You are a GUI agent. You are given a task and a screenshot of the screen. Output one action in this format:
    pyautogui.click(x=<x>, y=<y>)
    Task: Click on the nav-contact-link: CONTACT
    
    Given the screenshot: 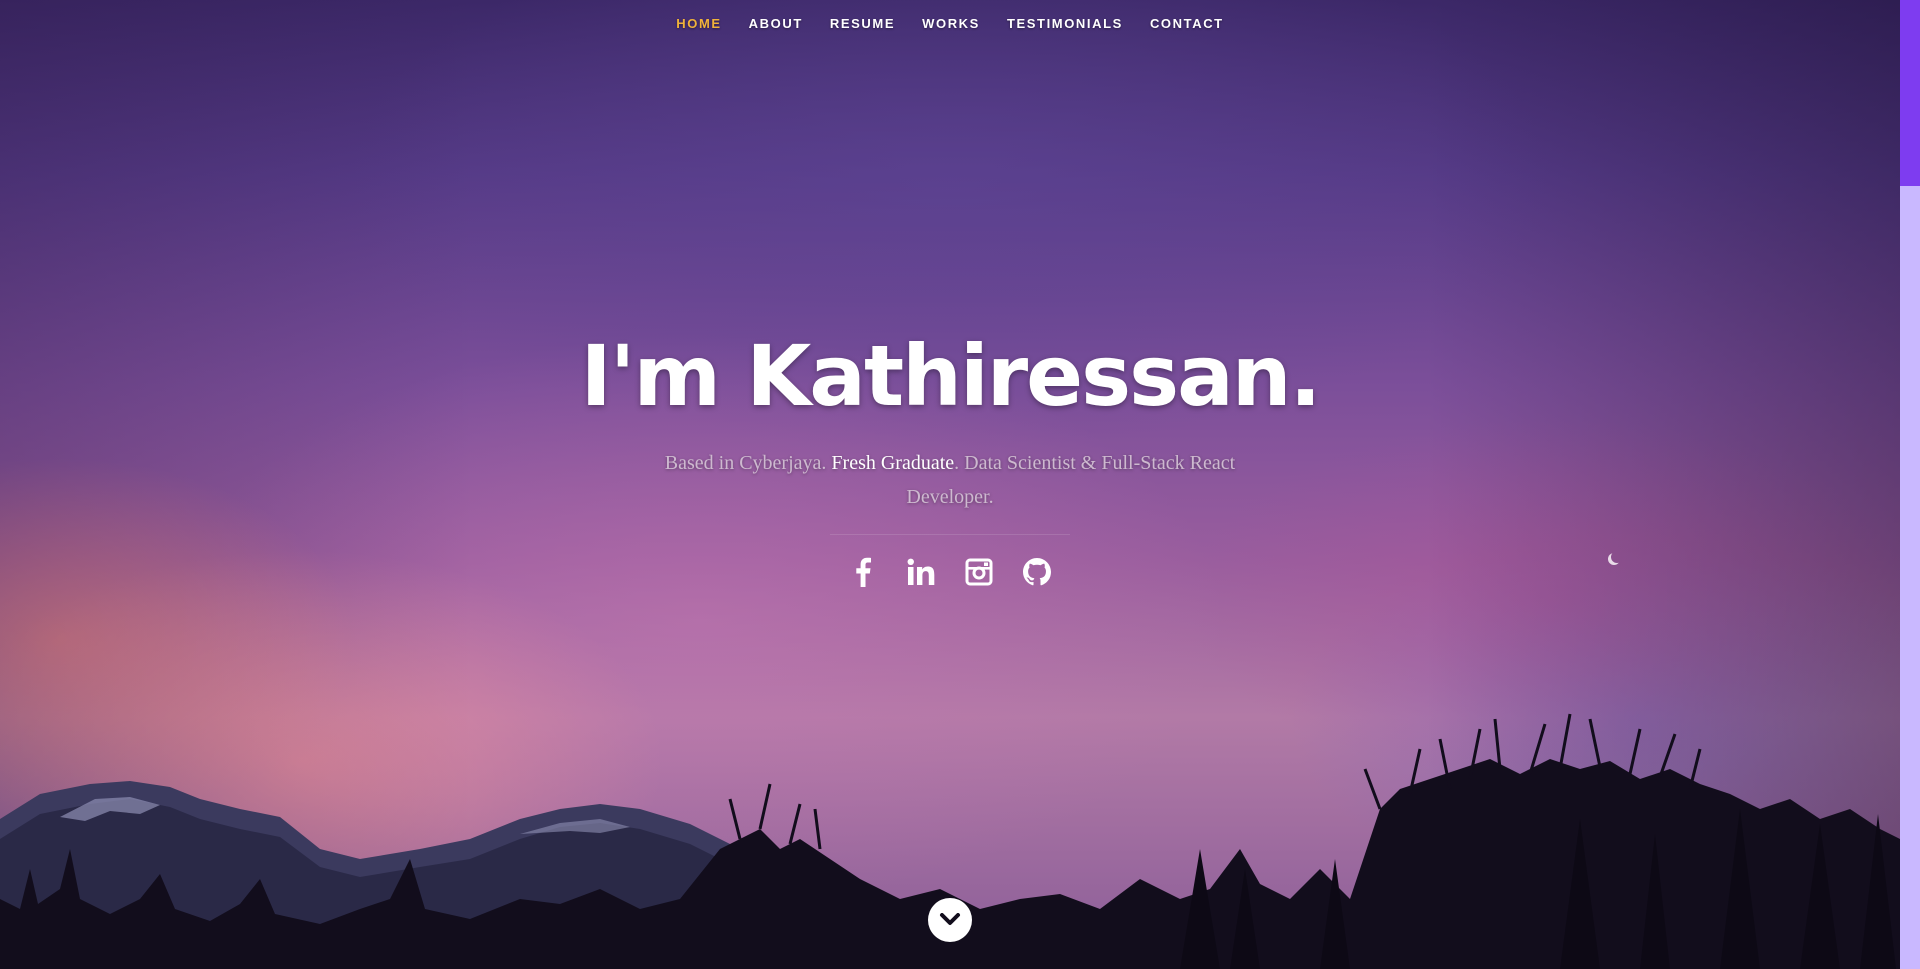 What is the action you would take?
    pyautogui.click(x=1187, y=23)
    